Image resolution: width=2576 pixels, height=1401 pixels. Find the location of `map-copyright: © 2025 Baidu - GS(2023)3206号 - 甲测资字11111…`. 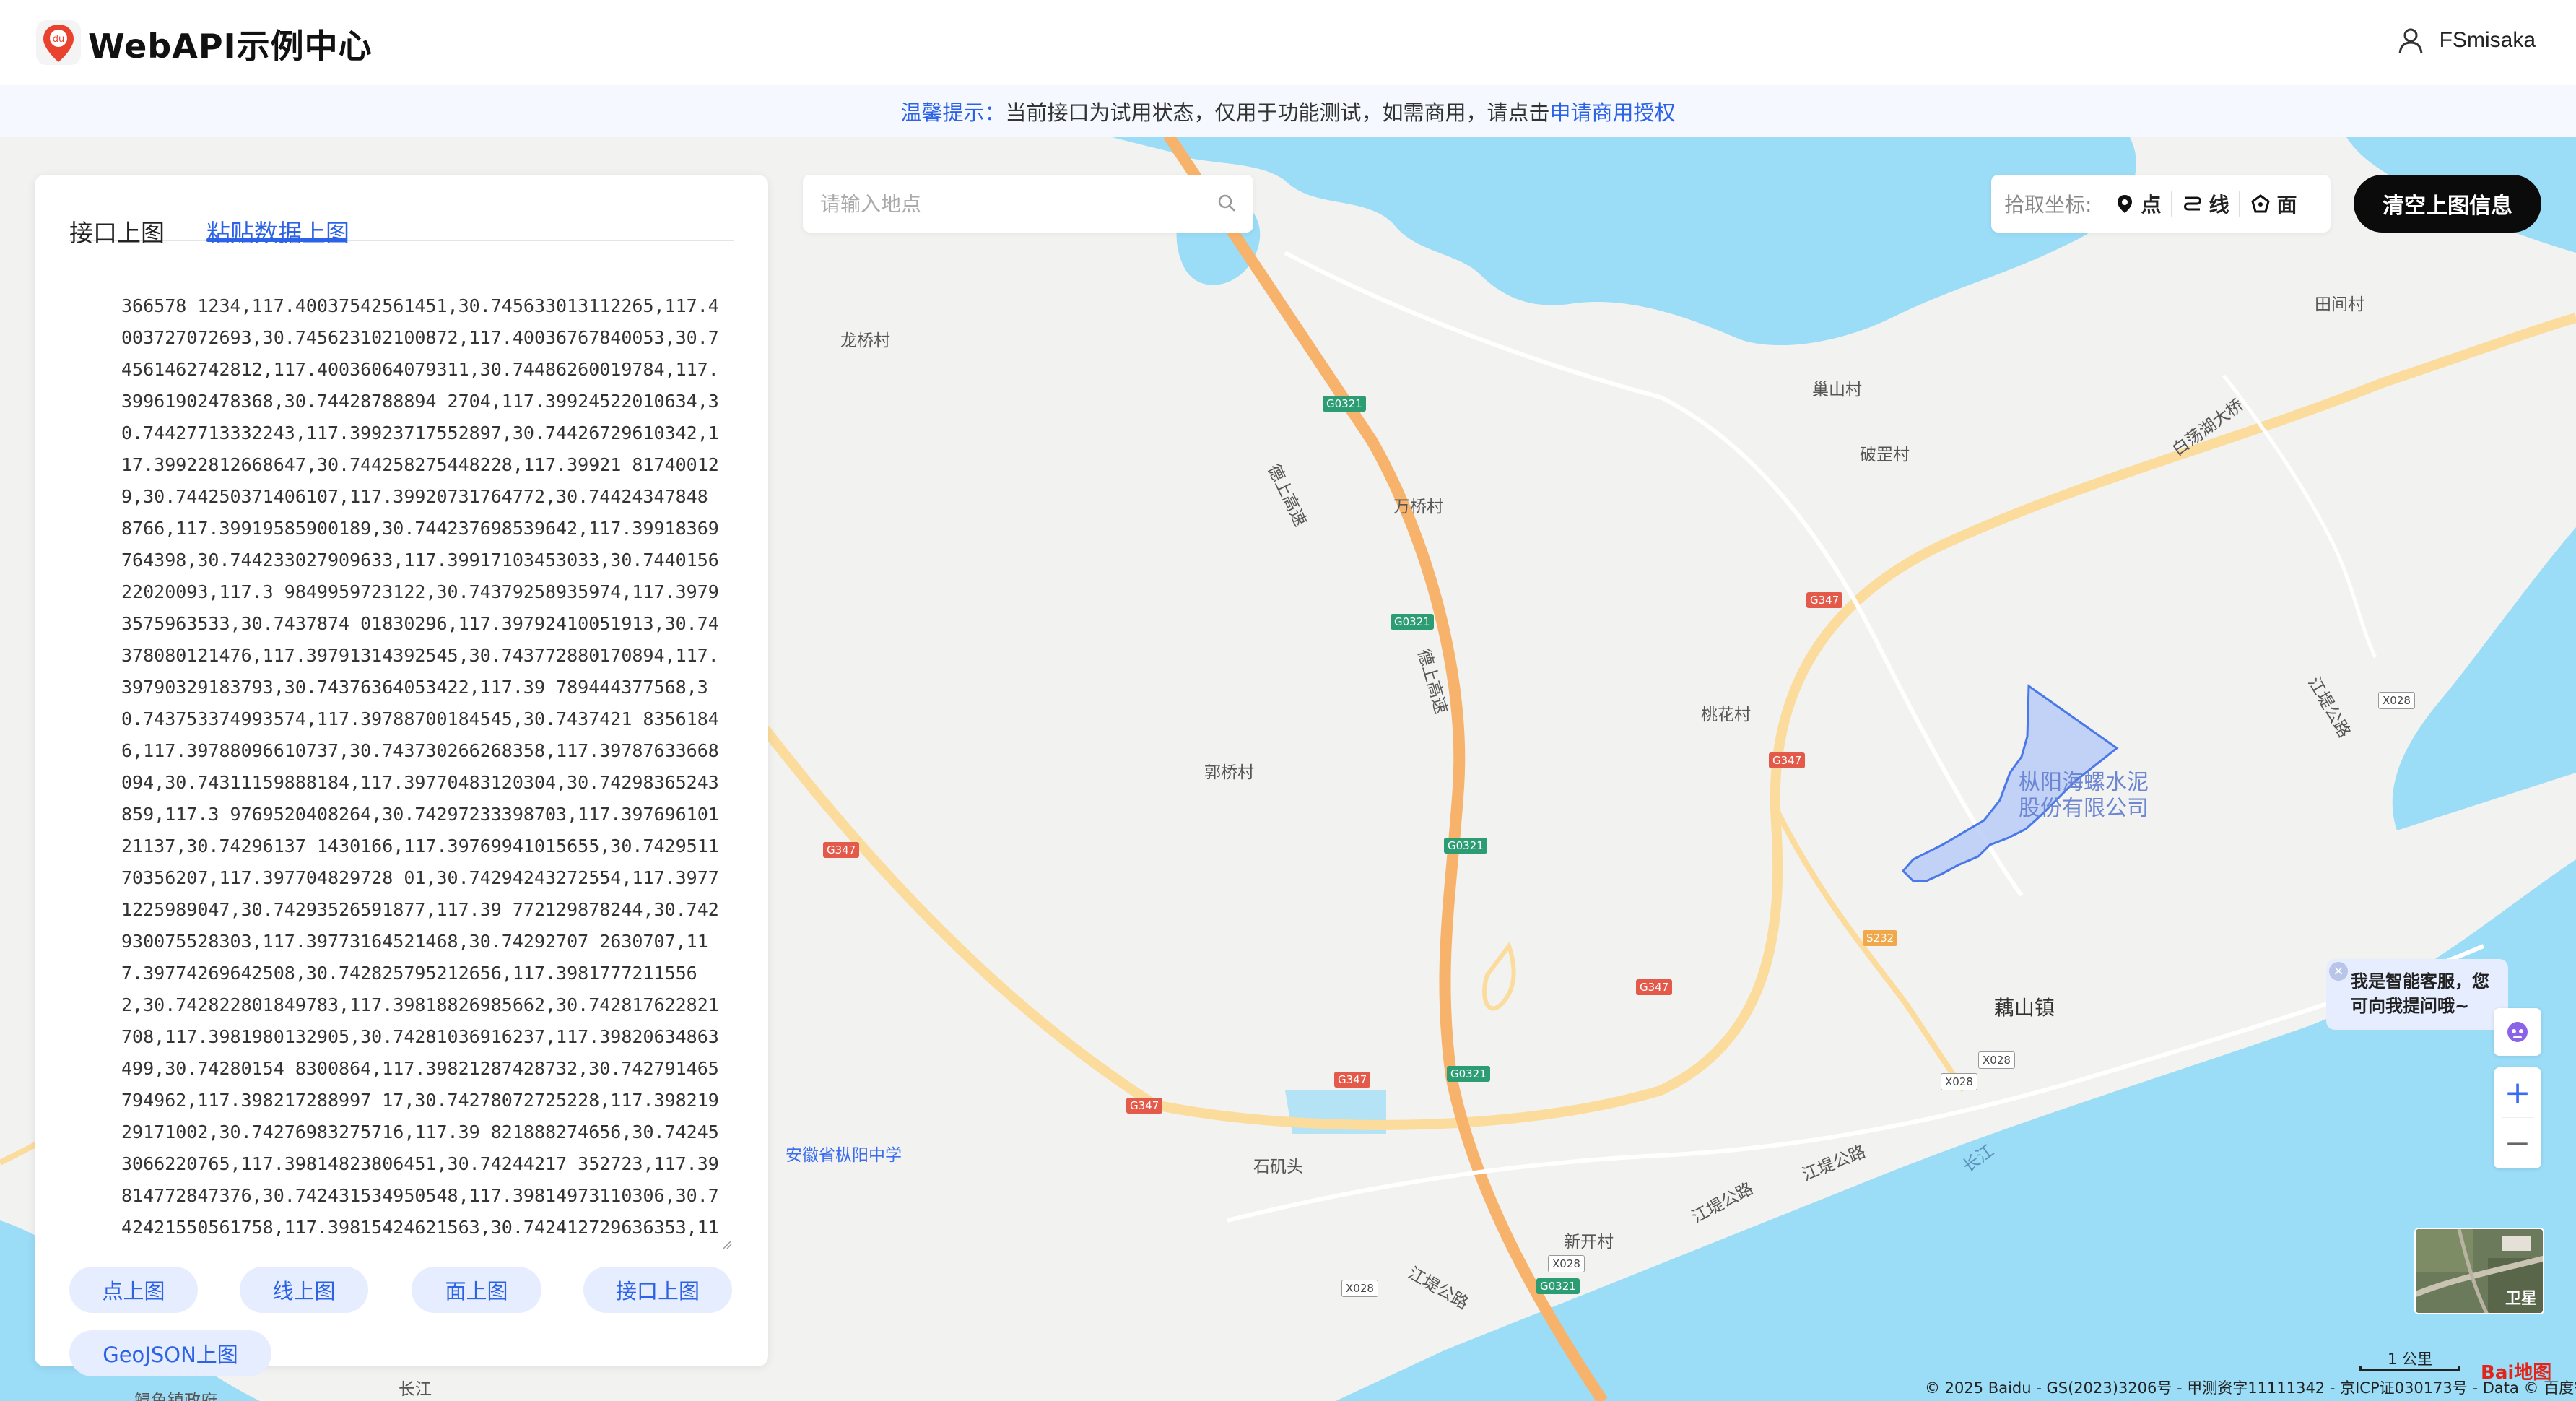

map-copyright: © 2025 Baidu - GS(2023)3206号 - 甲测资字11111… is located at coordinates (2250, 1388).